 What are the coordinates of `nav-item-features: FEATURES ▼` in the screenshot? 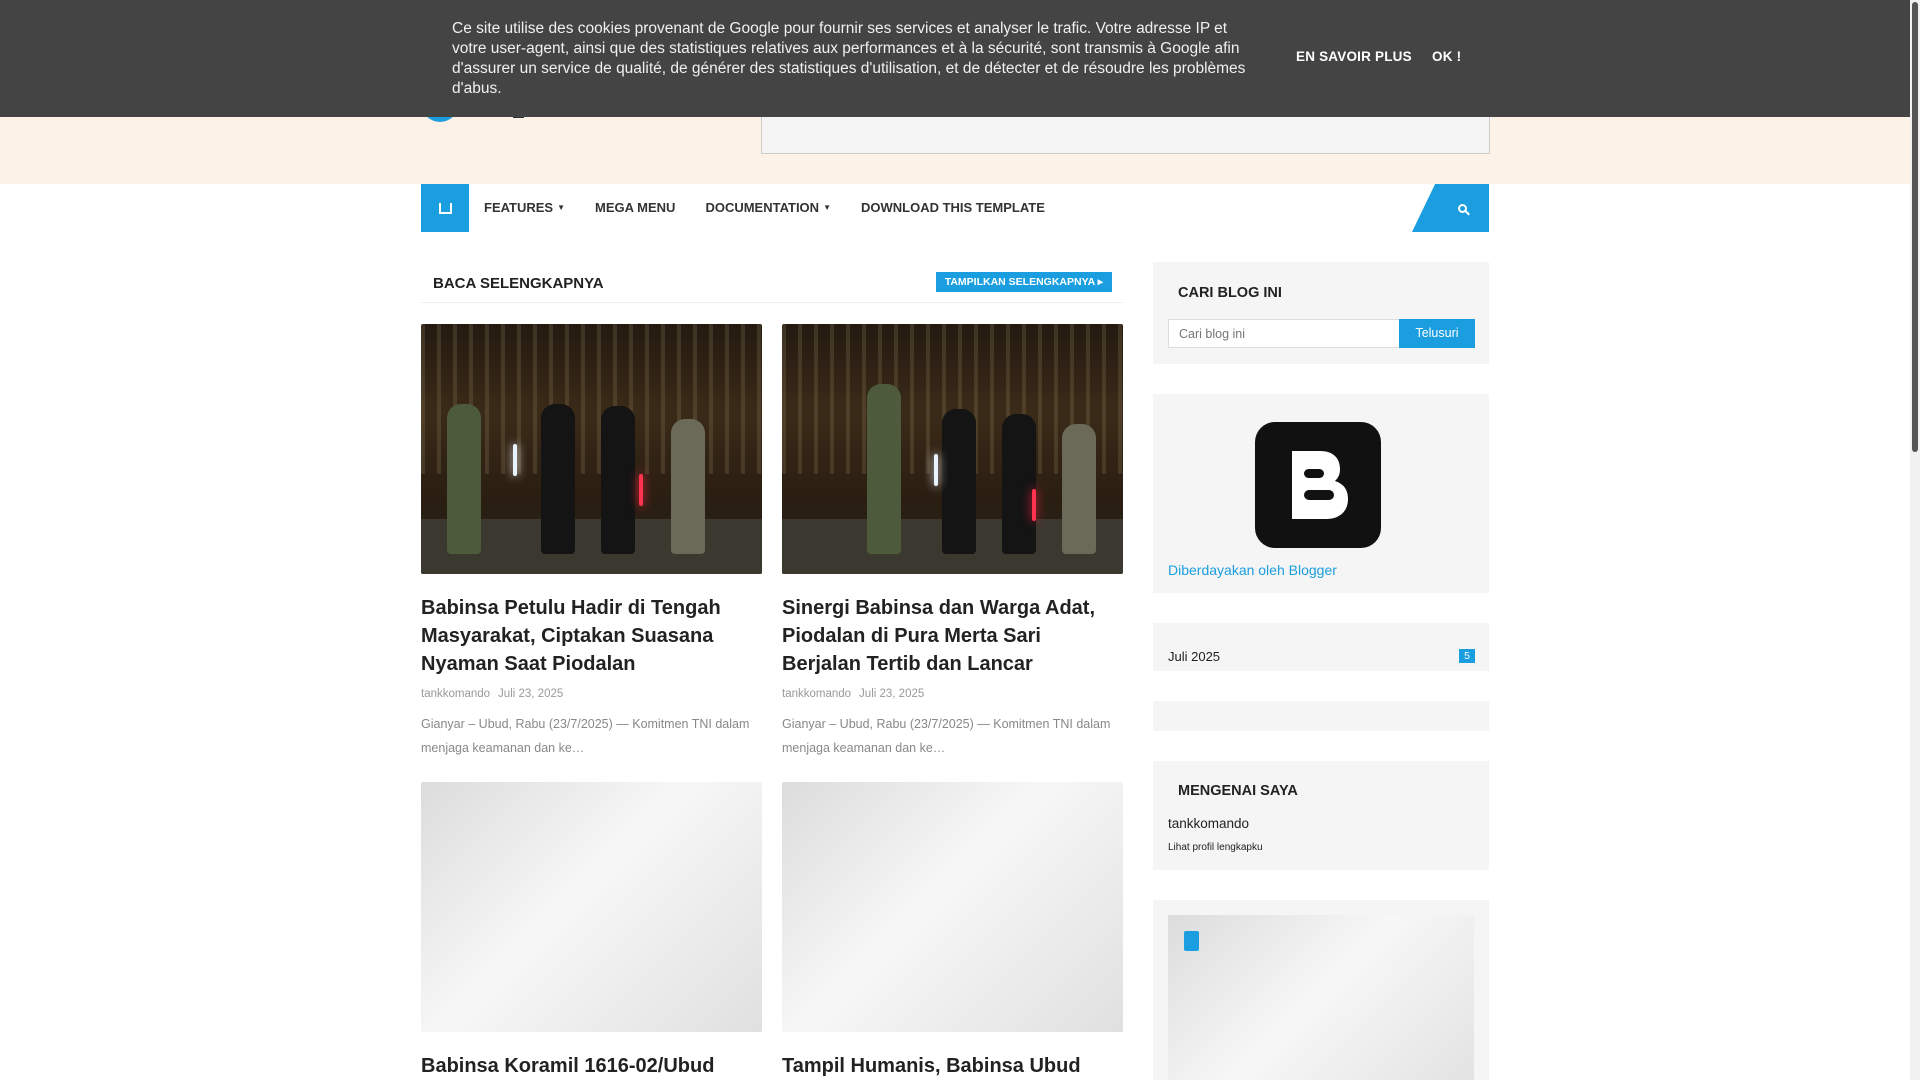 It's located at (524, 208).